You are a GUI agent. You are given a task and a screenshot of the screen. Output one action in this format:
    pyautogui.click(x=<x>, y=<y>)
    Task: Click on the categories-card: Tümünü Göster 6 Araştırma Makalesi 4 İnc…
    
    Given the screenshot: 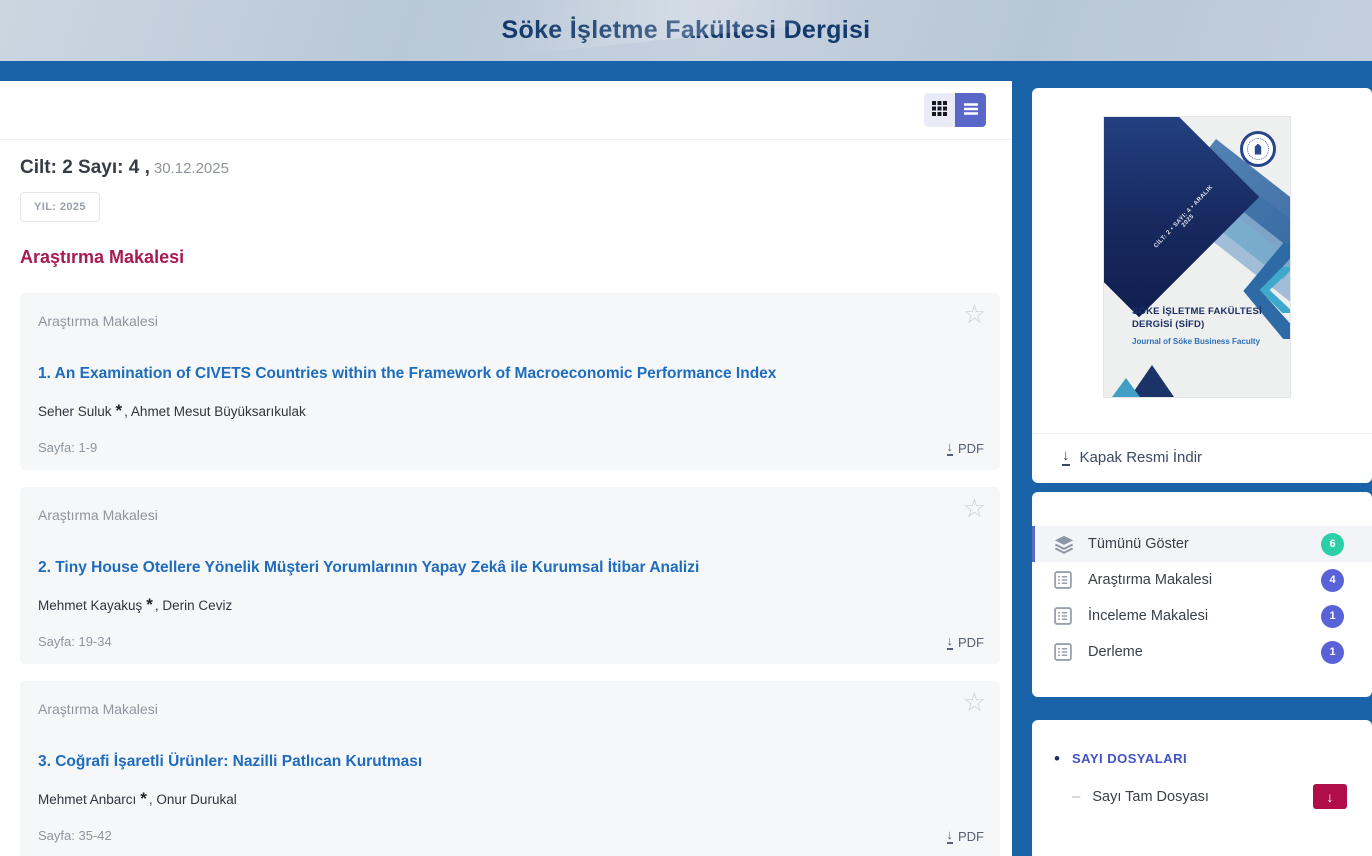 What is the action you would take?
    pyautogui.click(x=1202, y=594)
    